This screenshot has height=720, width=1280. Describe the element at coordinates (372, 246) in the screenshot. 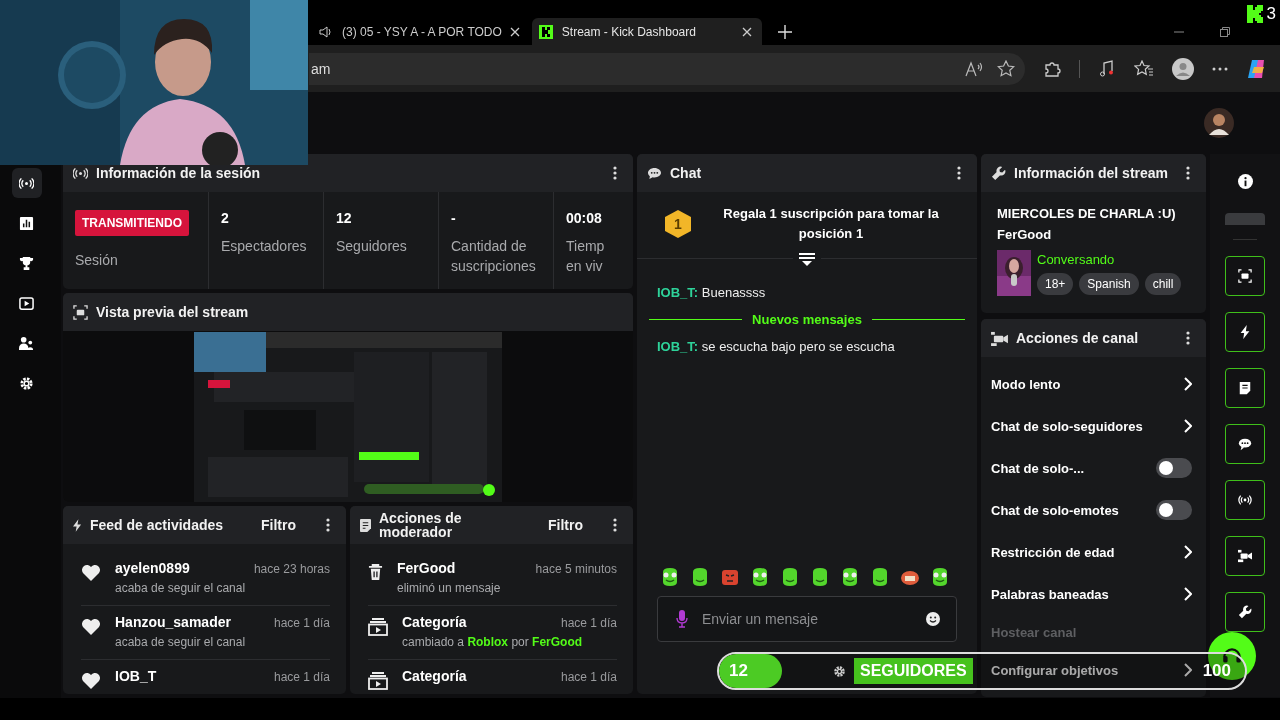

I see `stat-label: Seguidores` at that location.